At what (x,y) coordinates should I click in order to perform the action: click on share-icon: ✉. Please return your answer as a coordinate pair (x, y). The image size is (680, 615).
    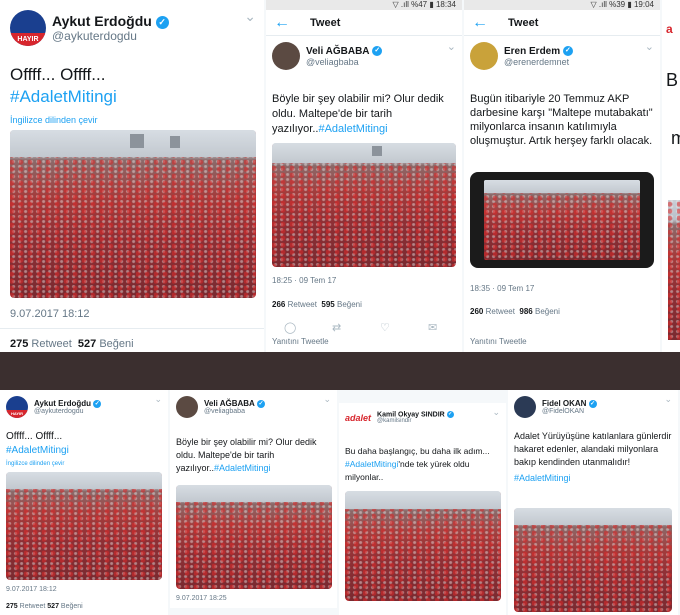
    Looking at the image, I should click on (432, 327).